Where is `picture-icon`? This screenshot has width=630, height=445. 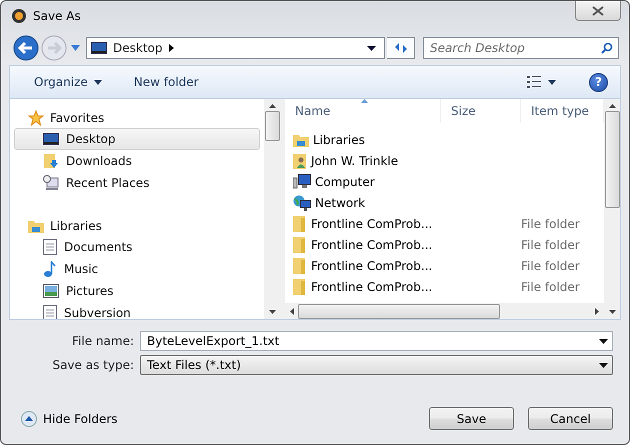
picture-icon is located at coordinates (51, 291).